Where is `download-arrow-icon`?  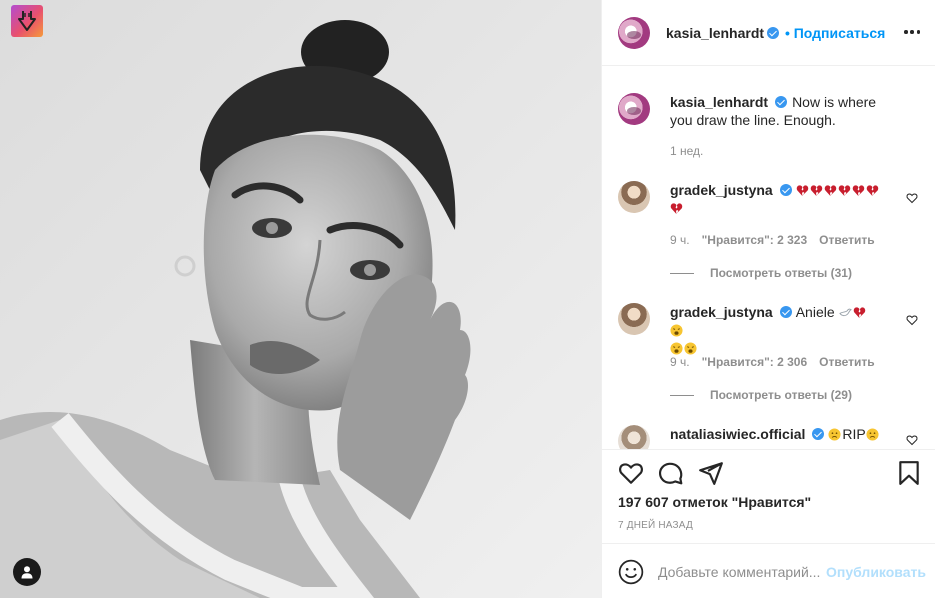
download-arrow-icon is located at coordinates (27, 21).